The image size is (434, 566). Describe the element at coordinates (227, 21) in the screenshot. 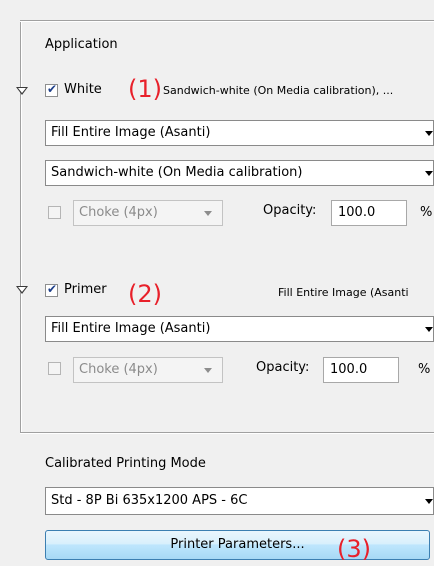

I see `top-divider` at that location.